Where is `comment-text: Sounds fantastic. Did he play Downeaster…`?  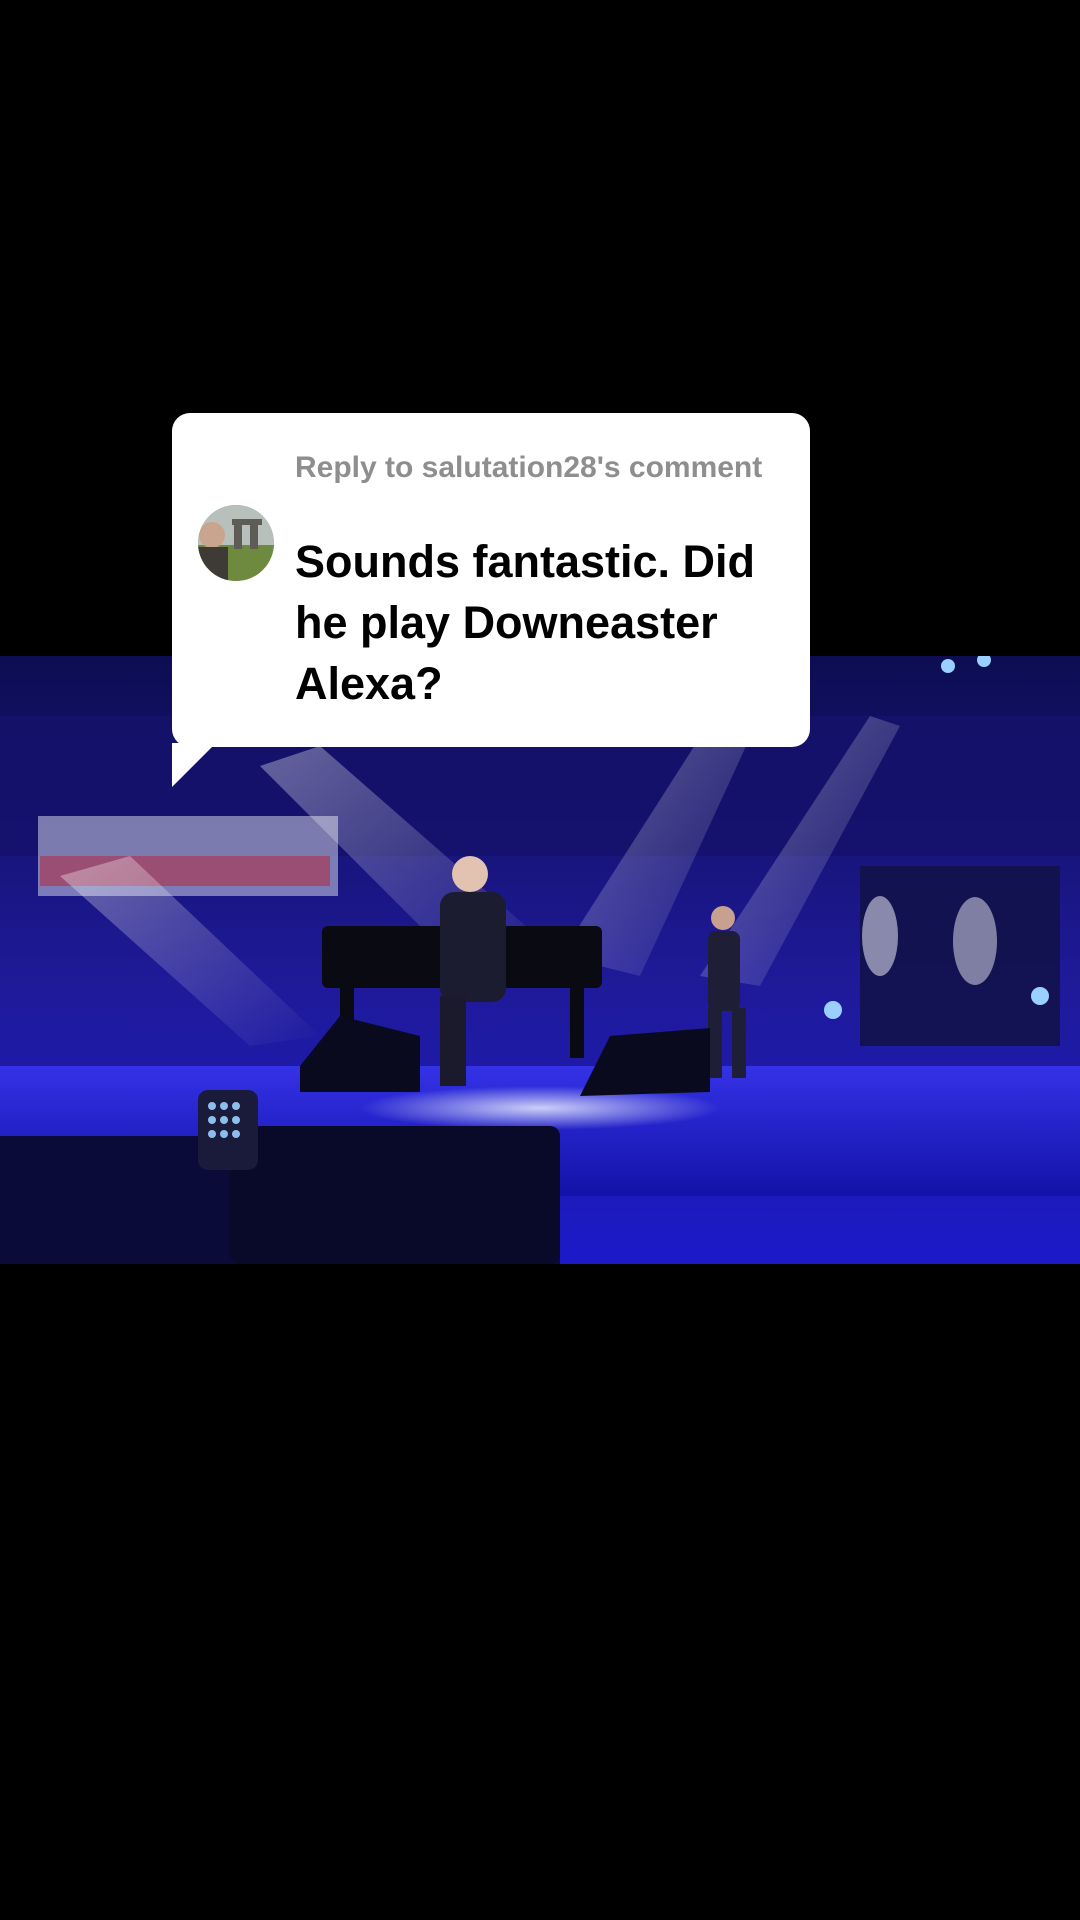
comment-text: Sounds fantastic. Did he play Downeaster… is located at coordinates (525, 622).